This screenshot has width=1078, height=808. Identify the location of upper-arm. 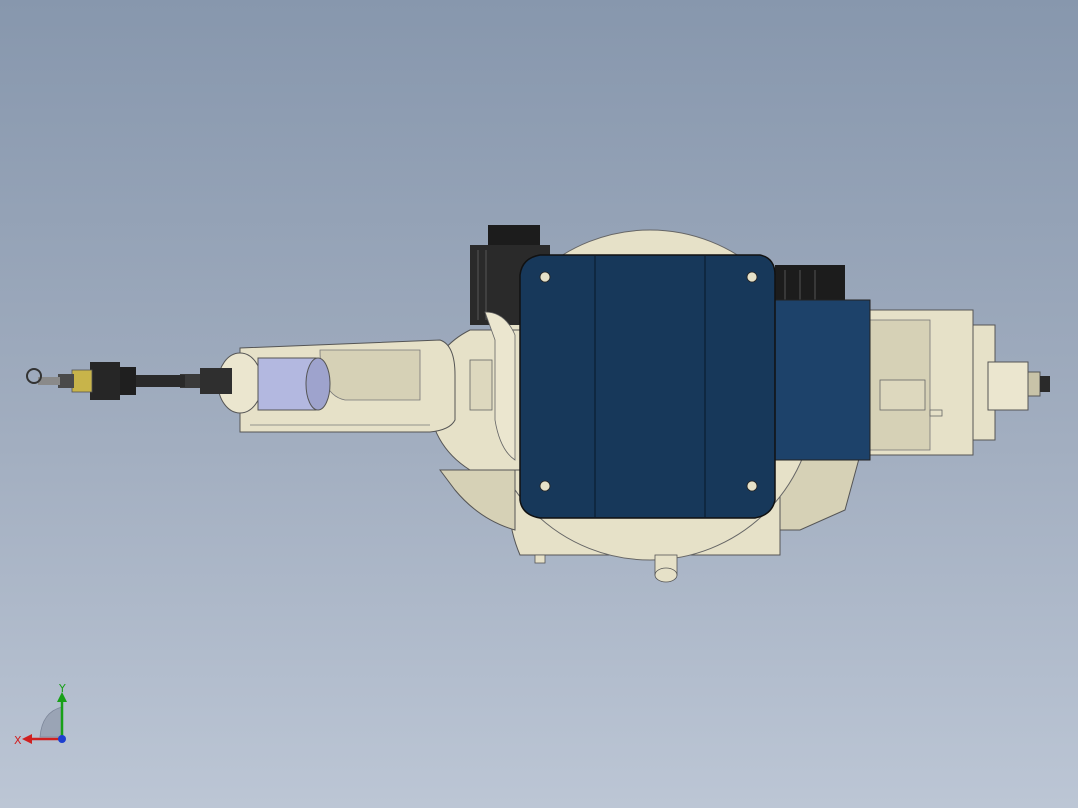
(336, 386).